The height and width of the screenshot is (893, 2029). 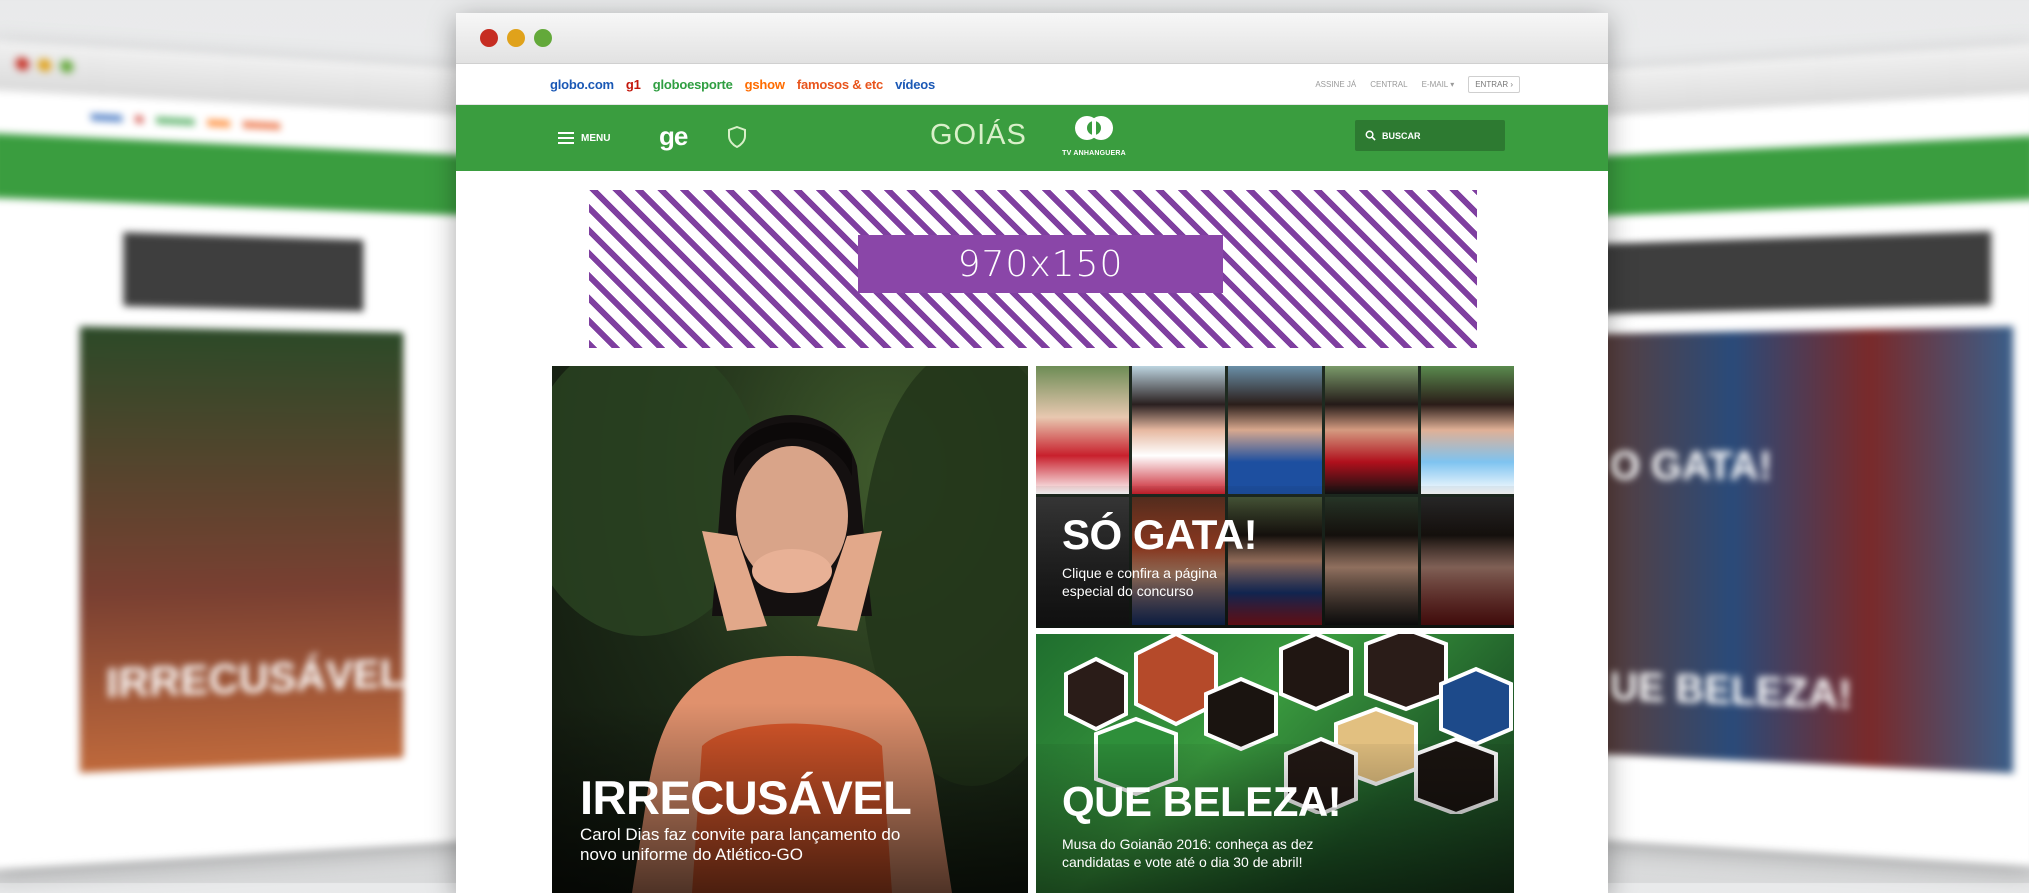 What do you see at coordinates (1202, 801) in the screenshot?
I see `promo-title-que-beleza: QUE BELEZA!` at bounding box center [1202, 801].